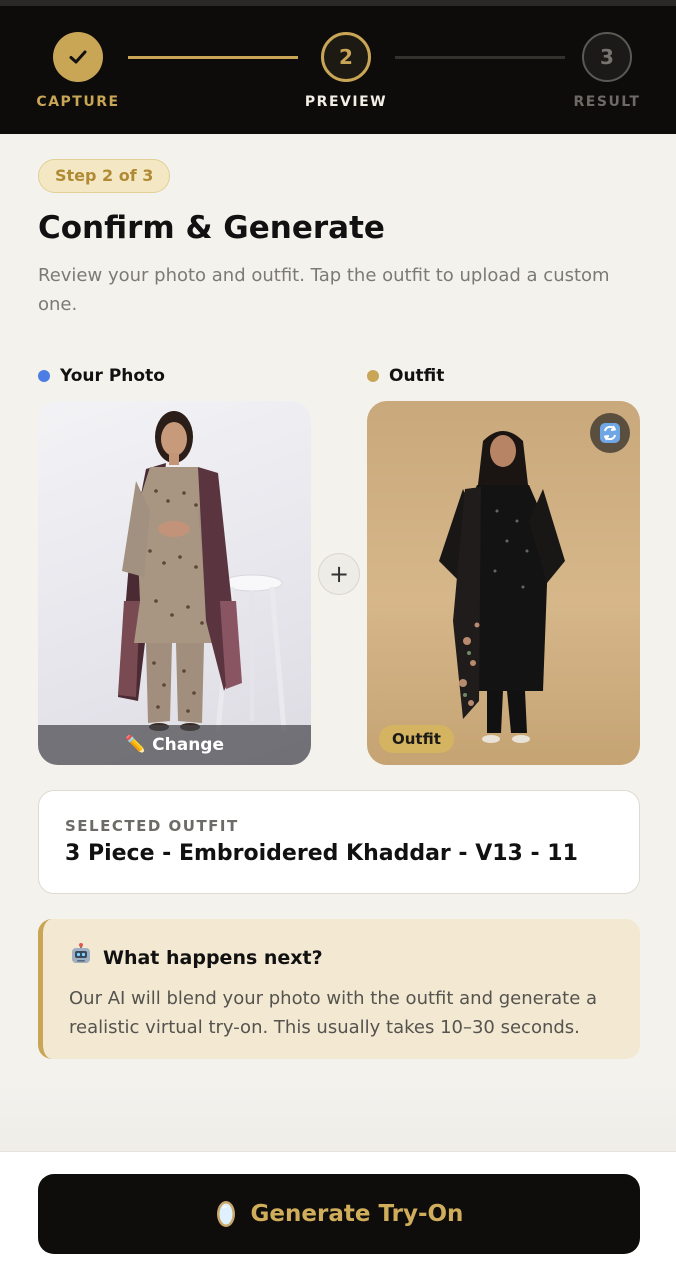 This screenshot has height=1284, width=676. I want to click on stepper-connector-done, so click(213, 57).